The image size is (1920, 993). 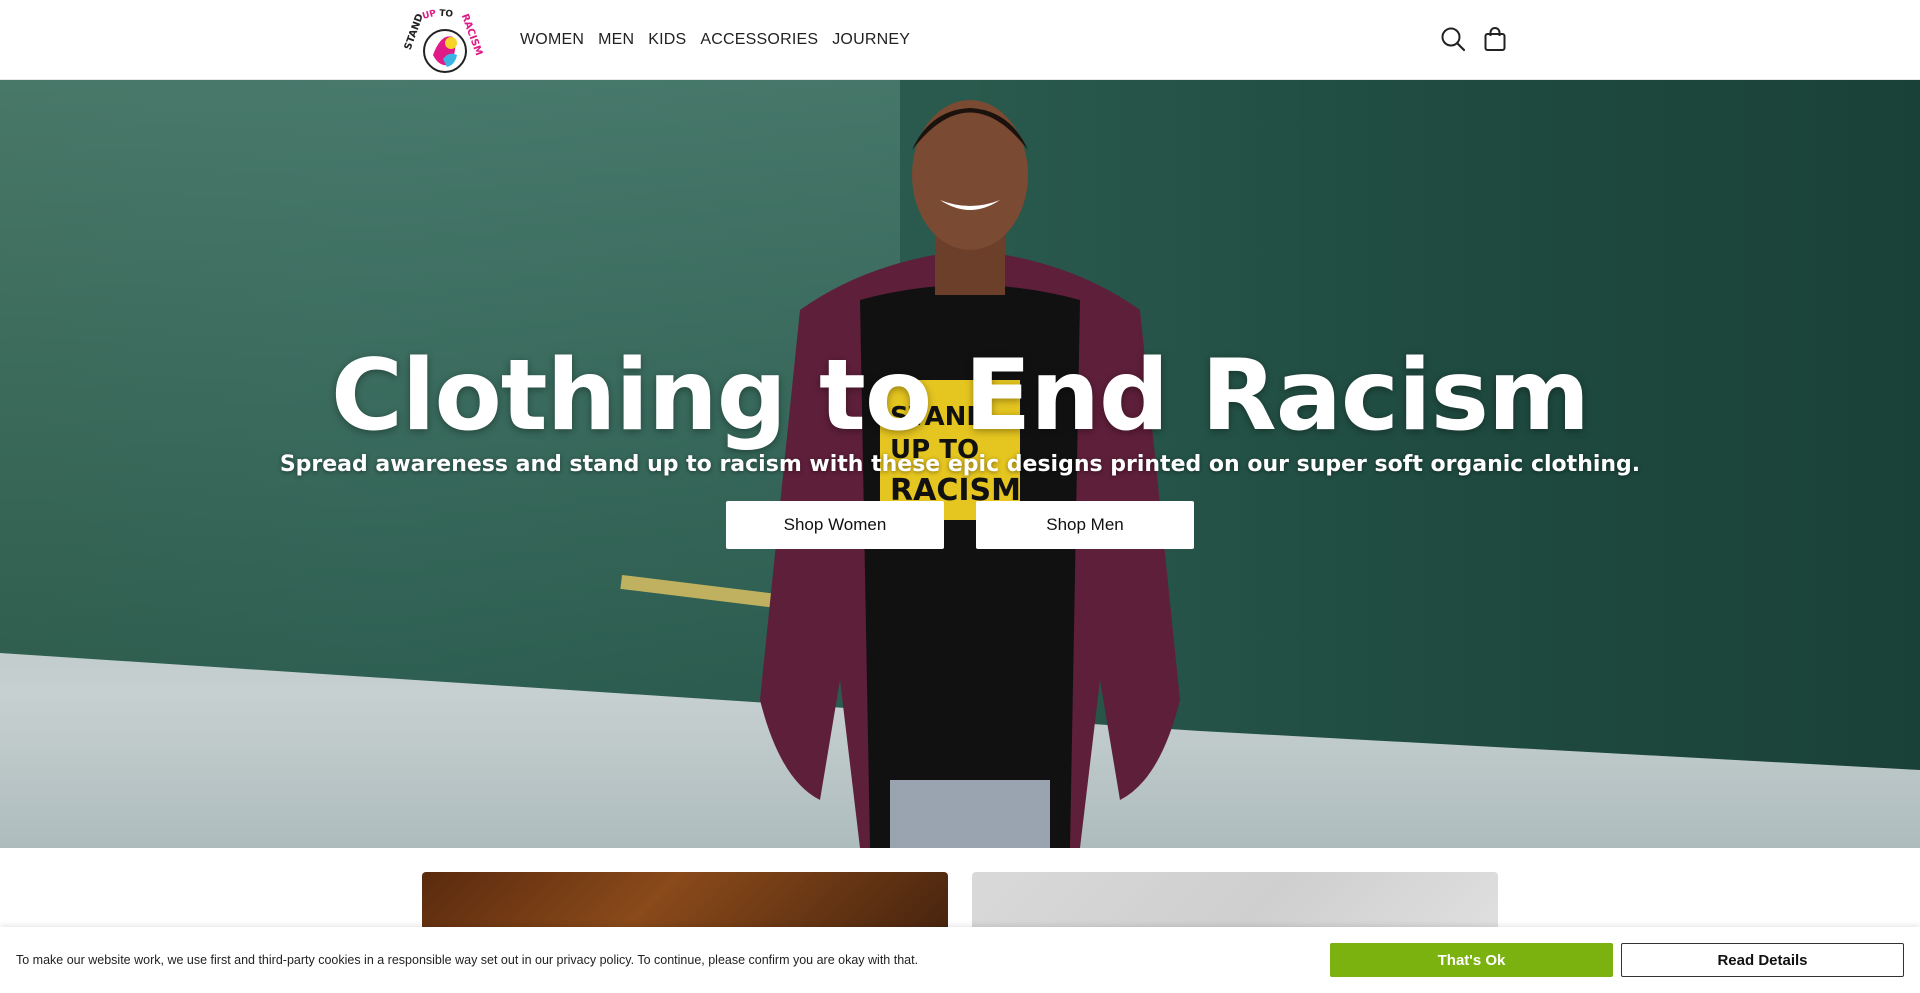 What do you see at coordinates (429, 15) in the screenshot?
I see `svg-text: UP` at bounding box center [429, 15].